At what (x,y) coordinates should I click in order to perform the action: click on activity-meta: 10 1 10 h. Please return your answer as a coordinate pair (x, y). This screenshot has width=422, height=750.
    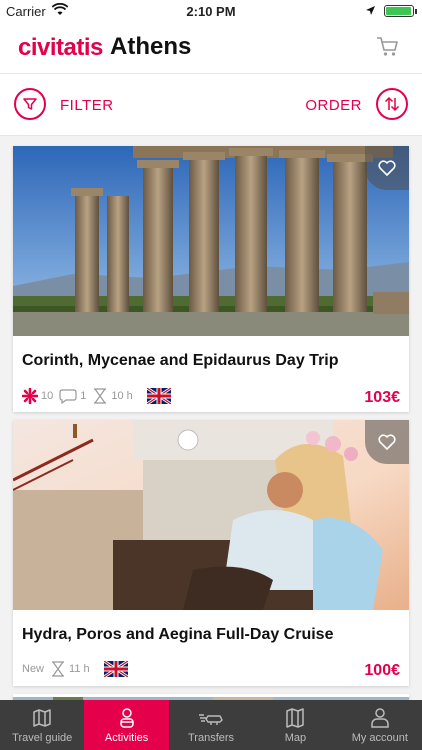
    Looking at the image, I should click on (98, 396).